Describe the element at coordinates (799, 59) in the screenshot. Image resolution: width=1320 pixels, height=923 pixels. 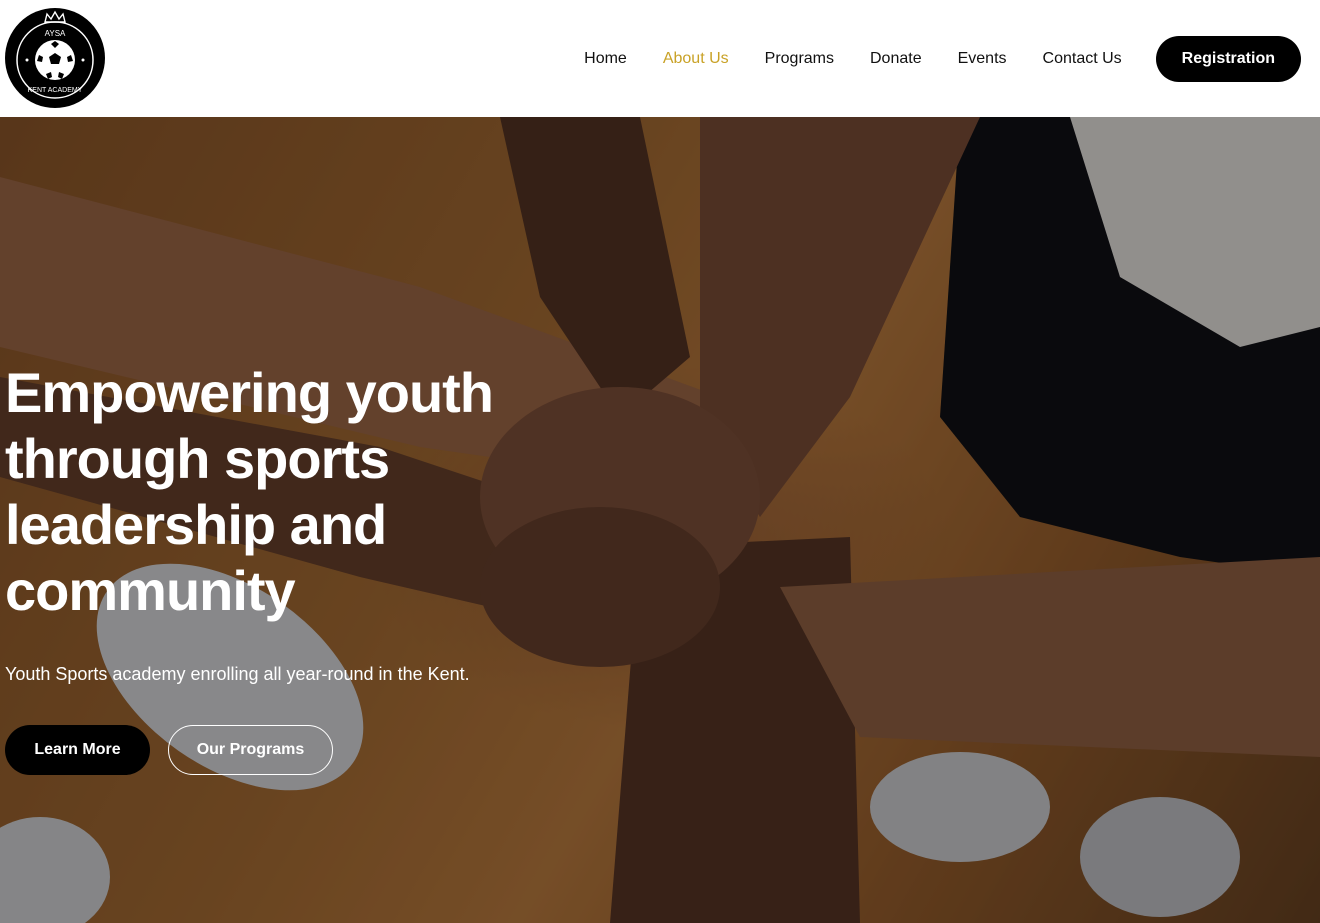
I see `nav-programs: Programs` at that location.